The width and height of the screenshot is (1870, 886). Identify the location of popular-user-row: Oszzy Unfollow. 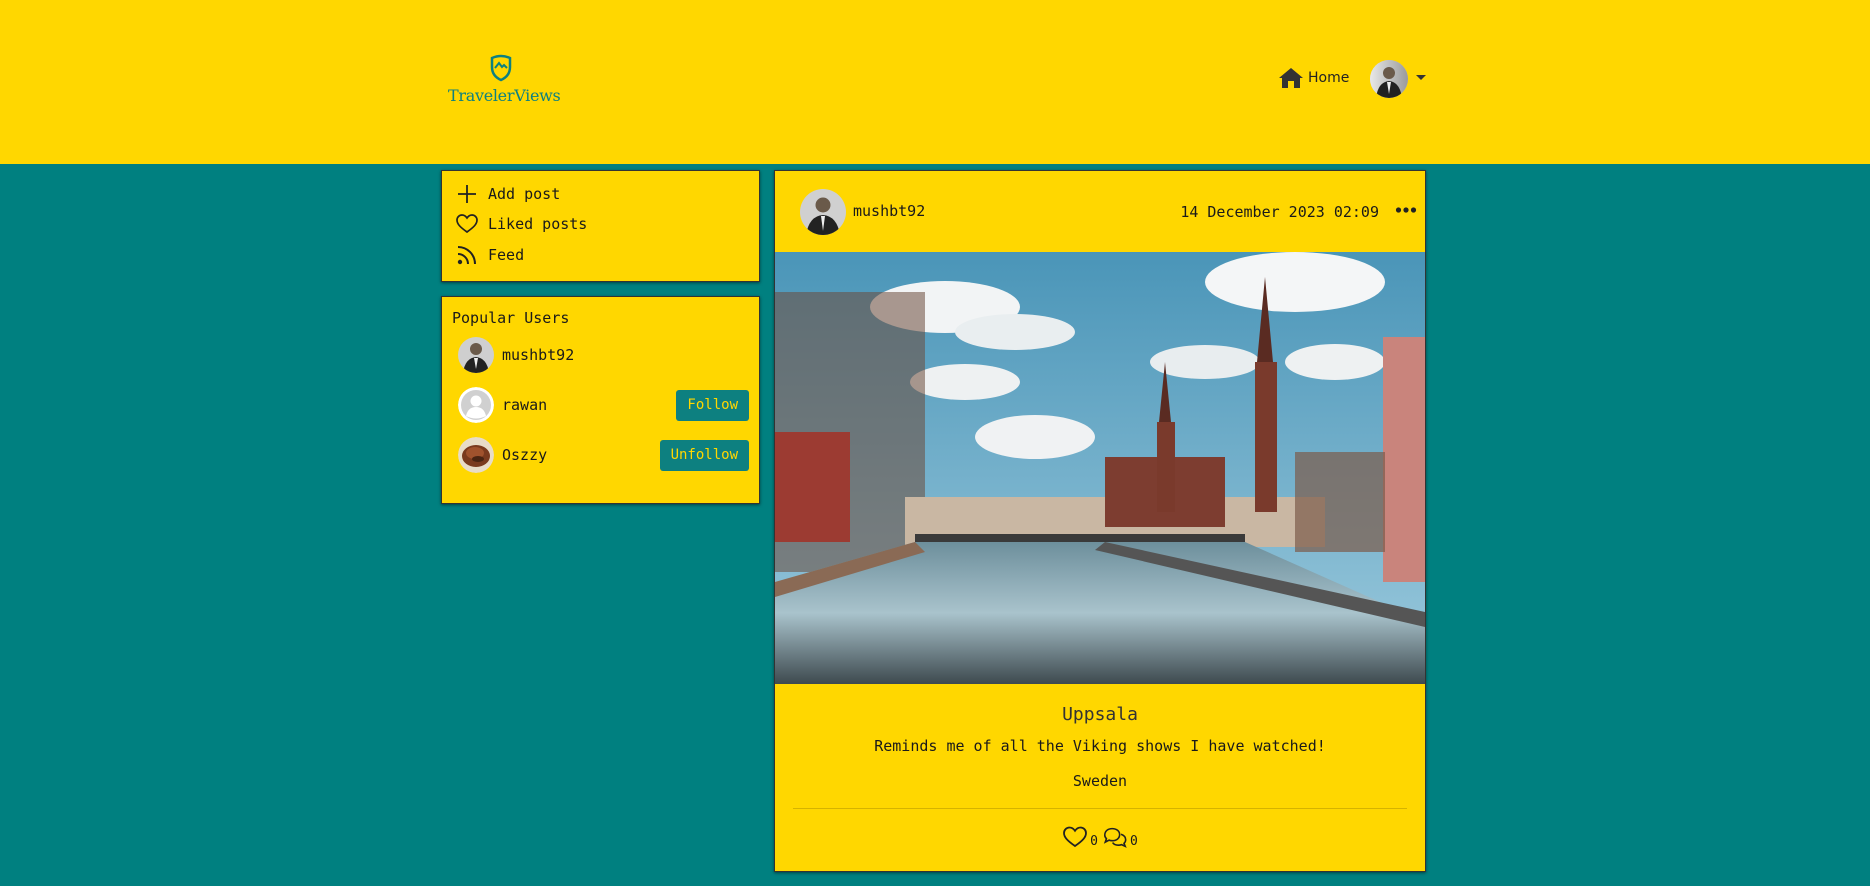
(603, 455).